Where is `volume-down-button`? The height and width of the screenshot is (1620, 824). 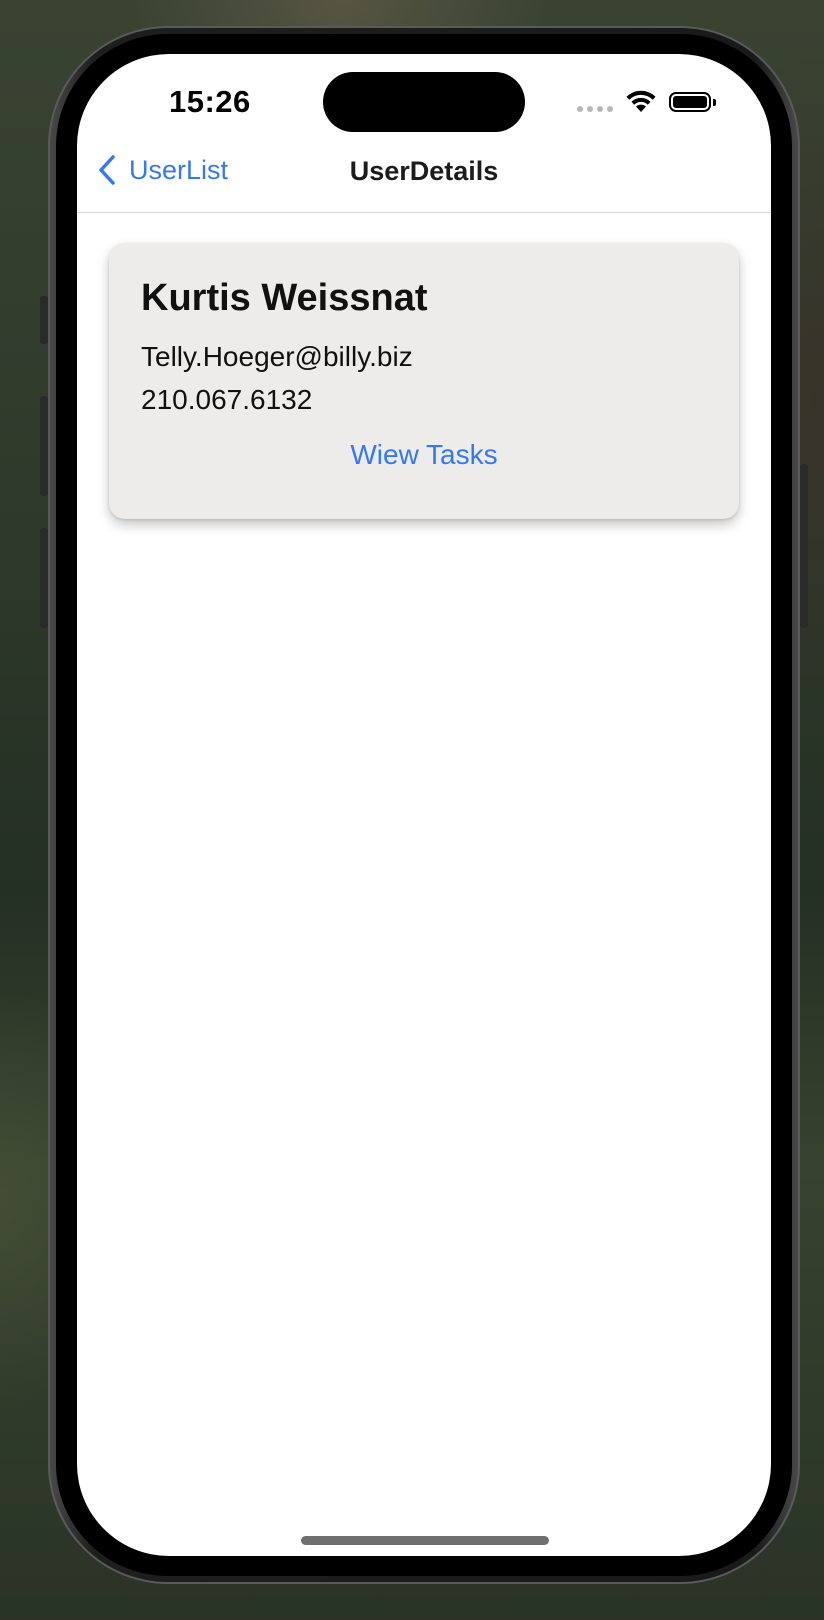 volume-down-button is located at coordinates (44, 578).